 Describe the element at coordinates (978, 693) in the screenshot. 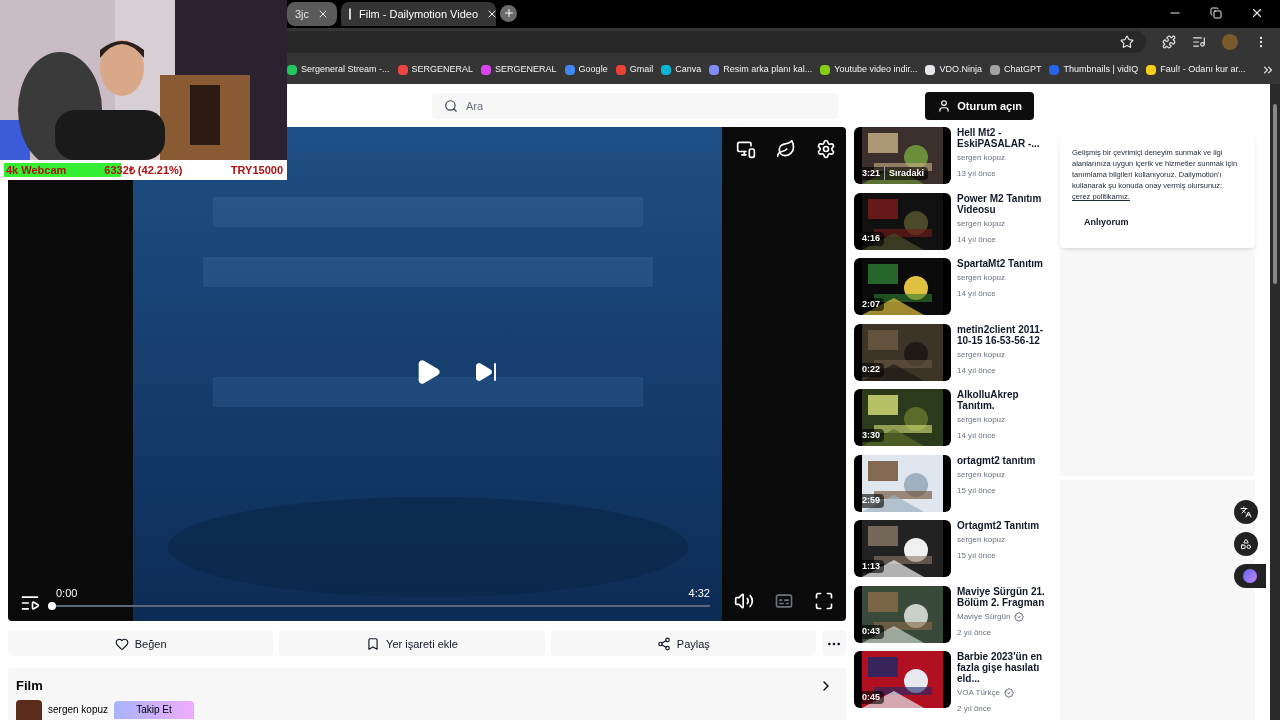

I see `channel-name: VOA Türkçe` at that location.